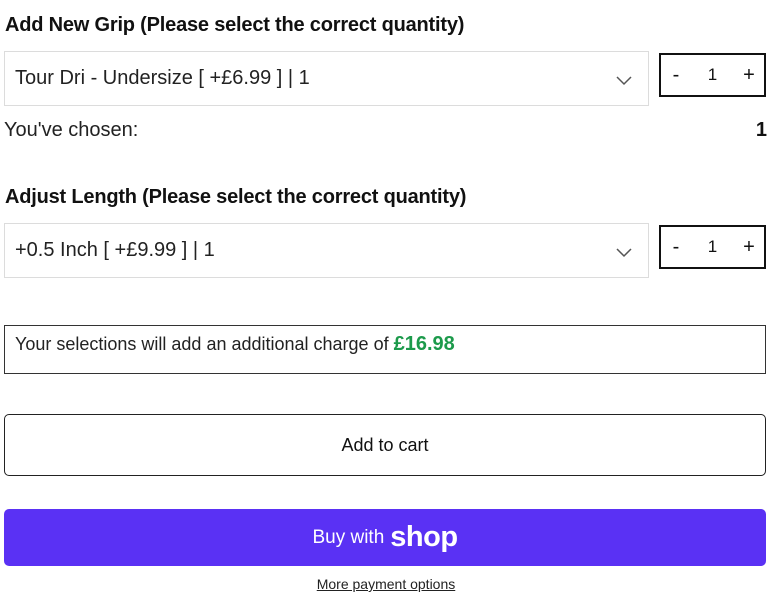 Image resolution: width=772 pixels, height=604 pixels. I want to click on buy-with-shop-button: Buy with shop, so click(385, 537).